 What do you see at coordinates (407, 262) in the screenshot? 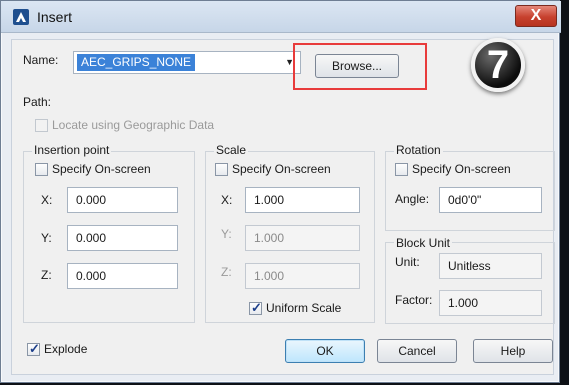
I see `unit-label: Unit:` at bounding box center [407, 262].